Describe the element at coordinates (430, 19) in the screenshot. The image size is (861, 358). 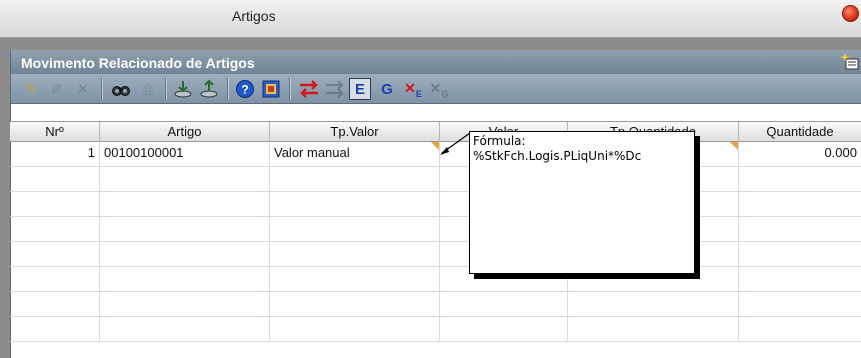
I see `window-titlebar: Artigos` at that location.